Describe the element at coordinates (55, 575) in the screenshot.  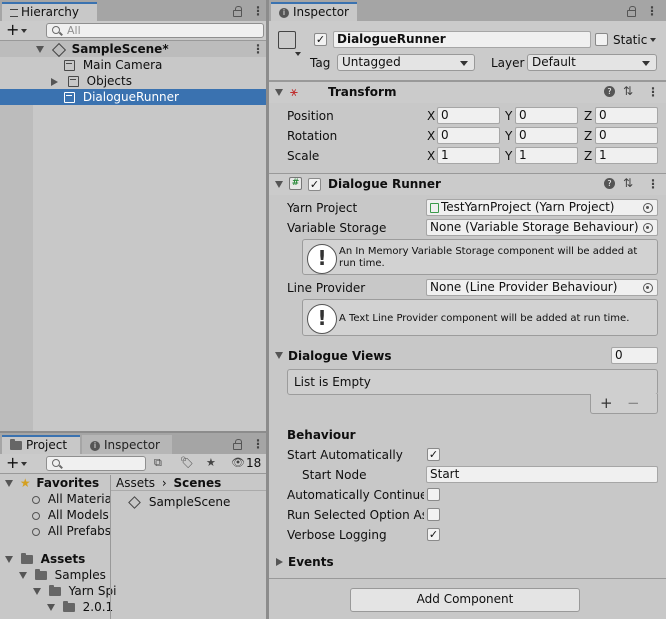
I see `project-tree-item: Samples` at that location.